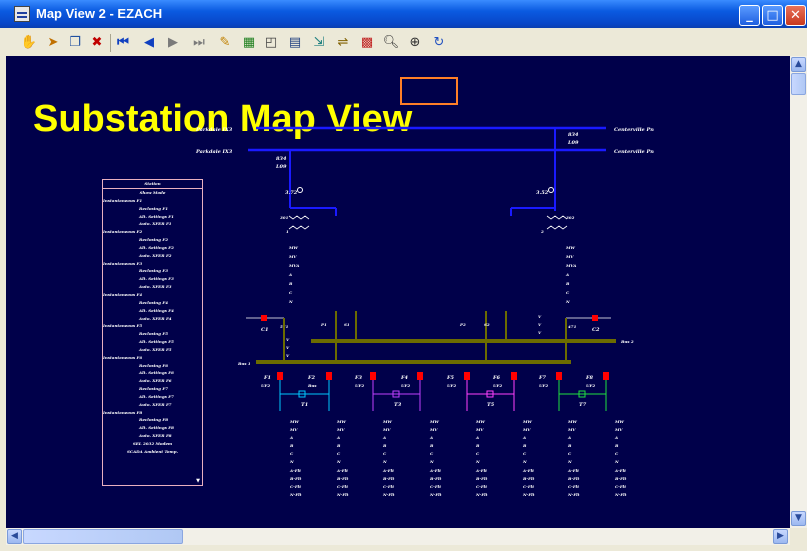 The image size is (807, 551). Describe the element at coordinates (29, 43) in the screenshot. I see `hand-icon: ✋` at that location.